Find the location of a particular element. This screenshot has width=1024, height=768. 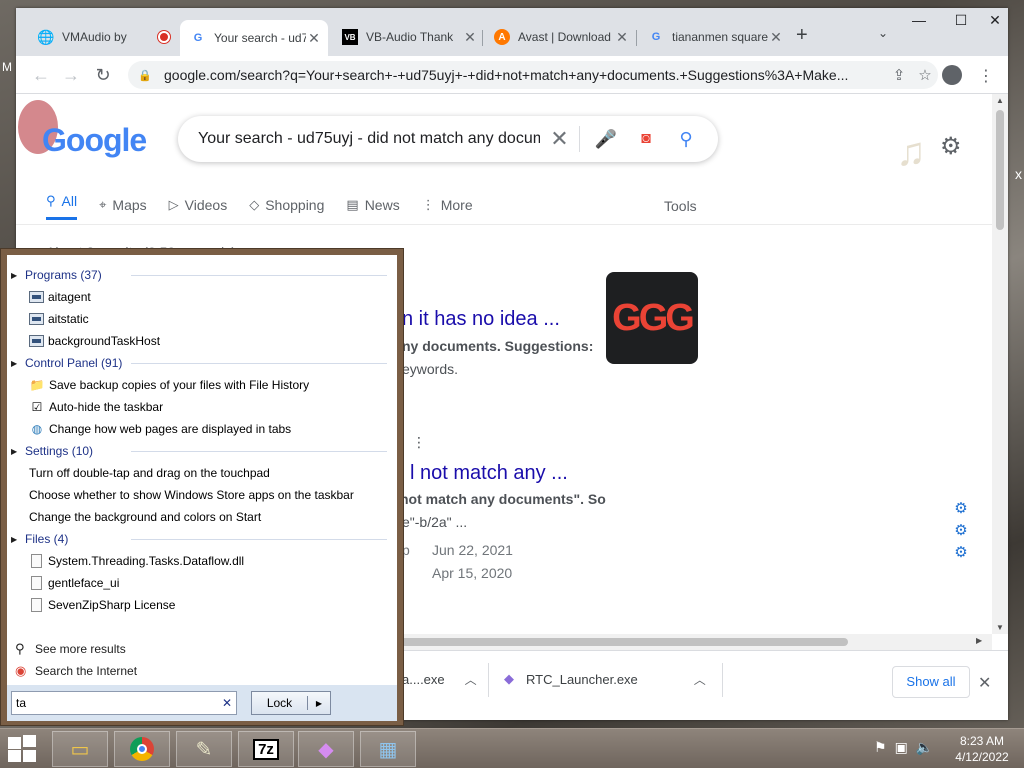

chrome-icon is located at coordinates (142, 749).